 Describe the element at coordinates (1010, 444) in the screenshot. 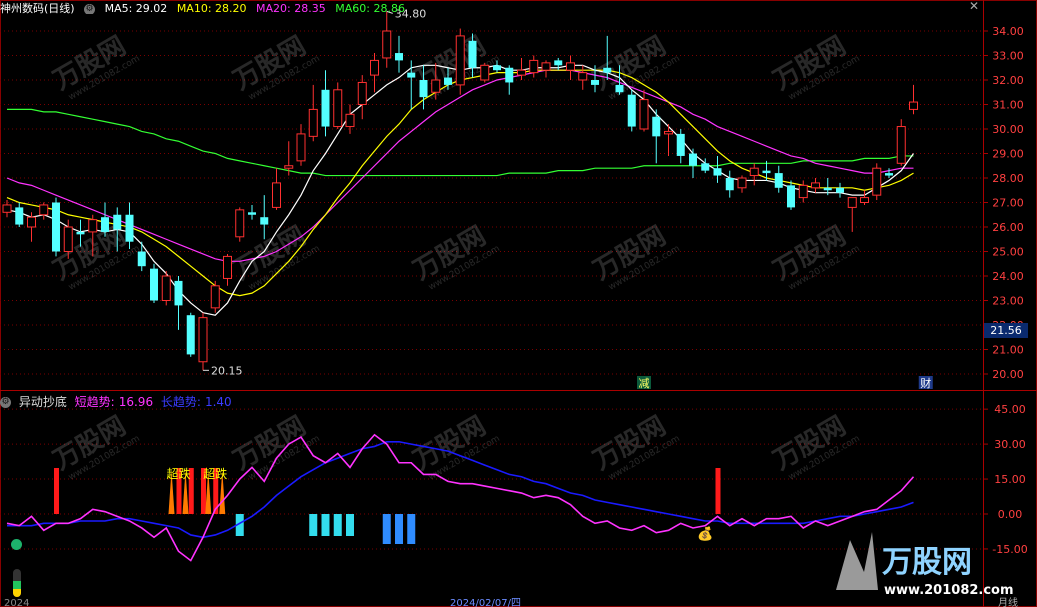

I see `indicator-tick-label: 30.00` at that location.